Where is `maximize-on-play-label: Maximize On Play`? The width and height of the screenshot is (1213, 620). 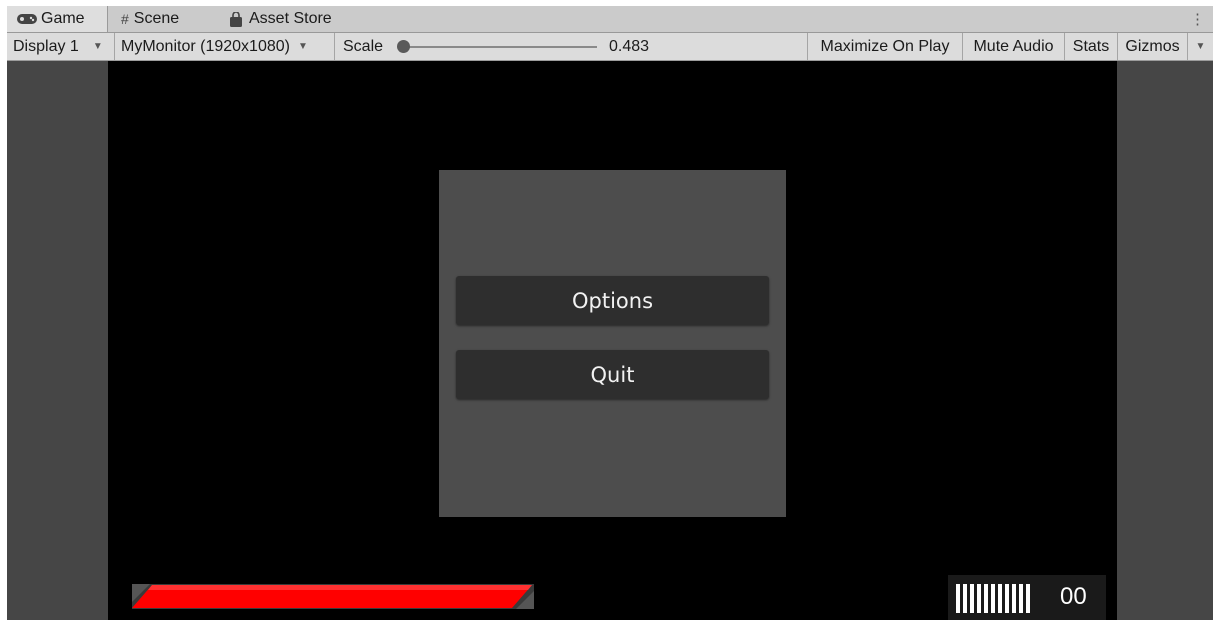
maximize-on-play-label: Maximize On Play is located at coordinates (885, 46).